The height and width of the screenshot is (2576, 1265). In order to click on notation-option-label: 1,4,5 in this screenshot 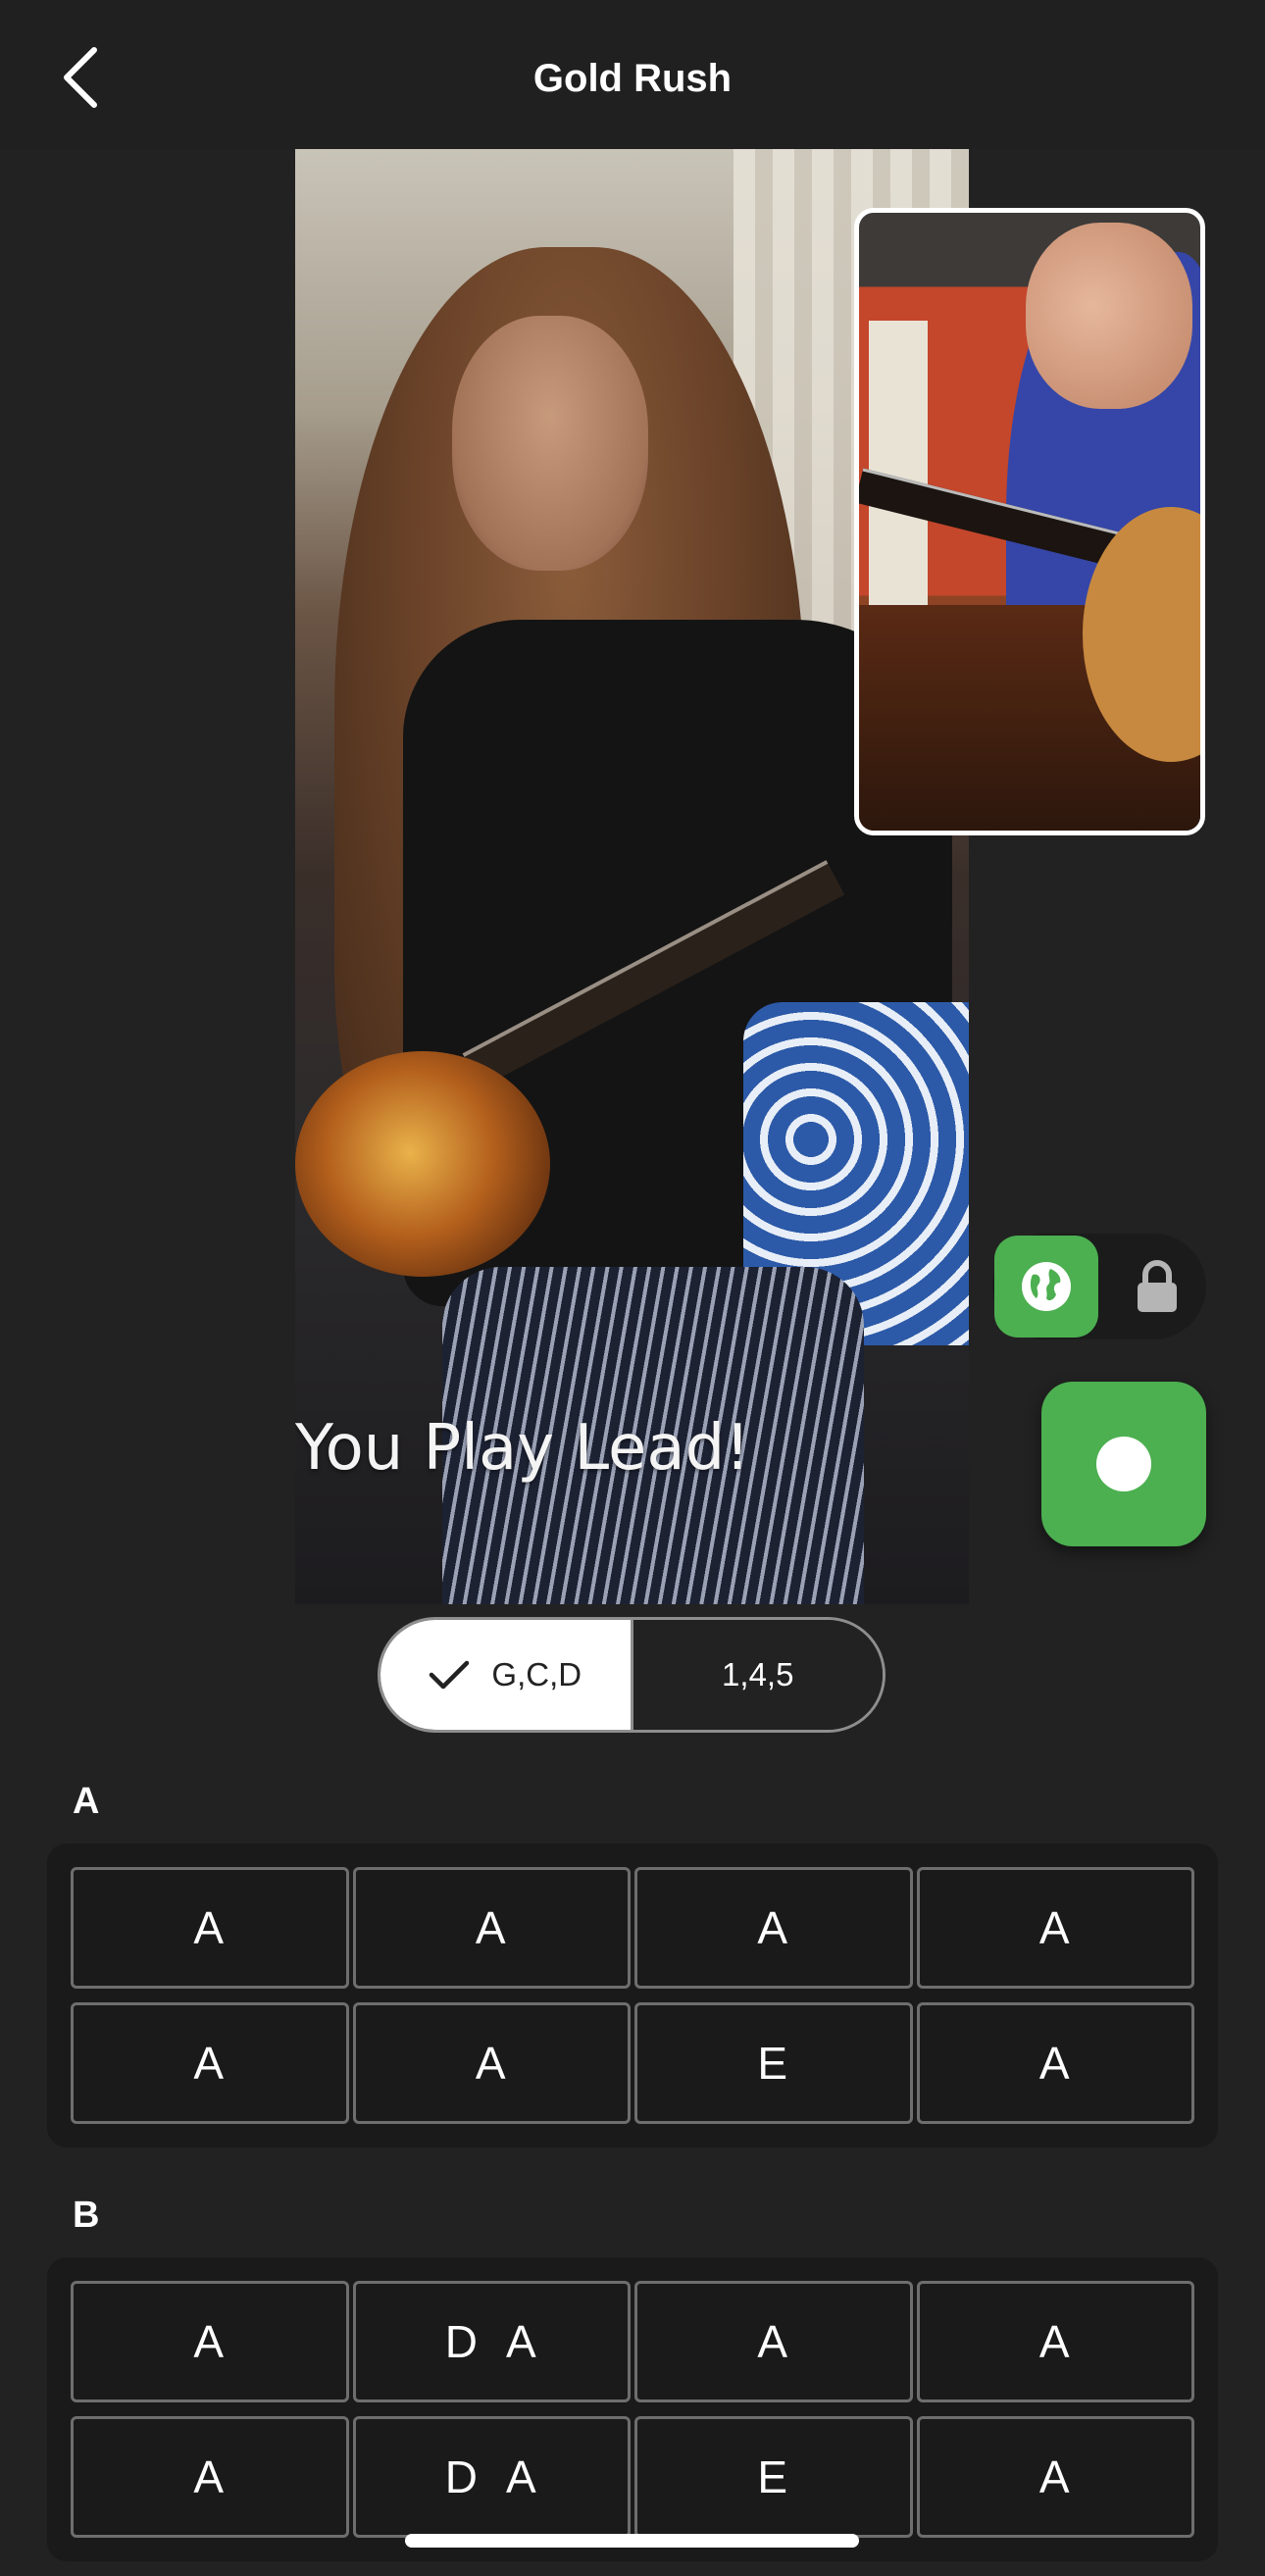, I will do `click(758, 1674)`.